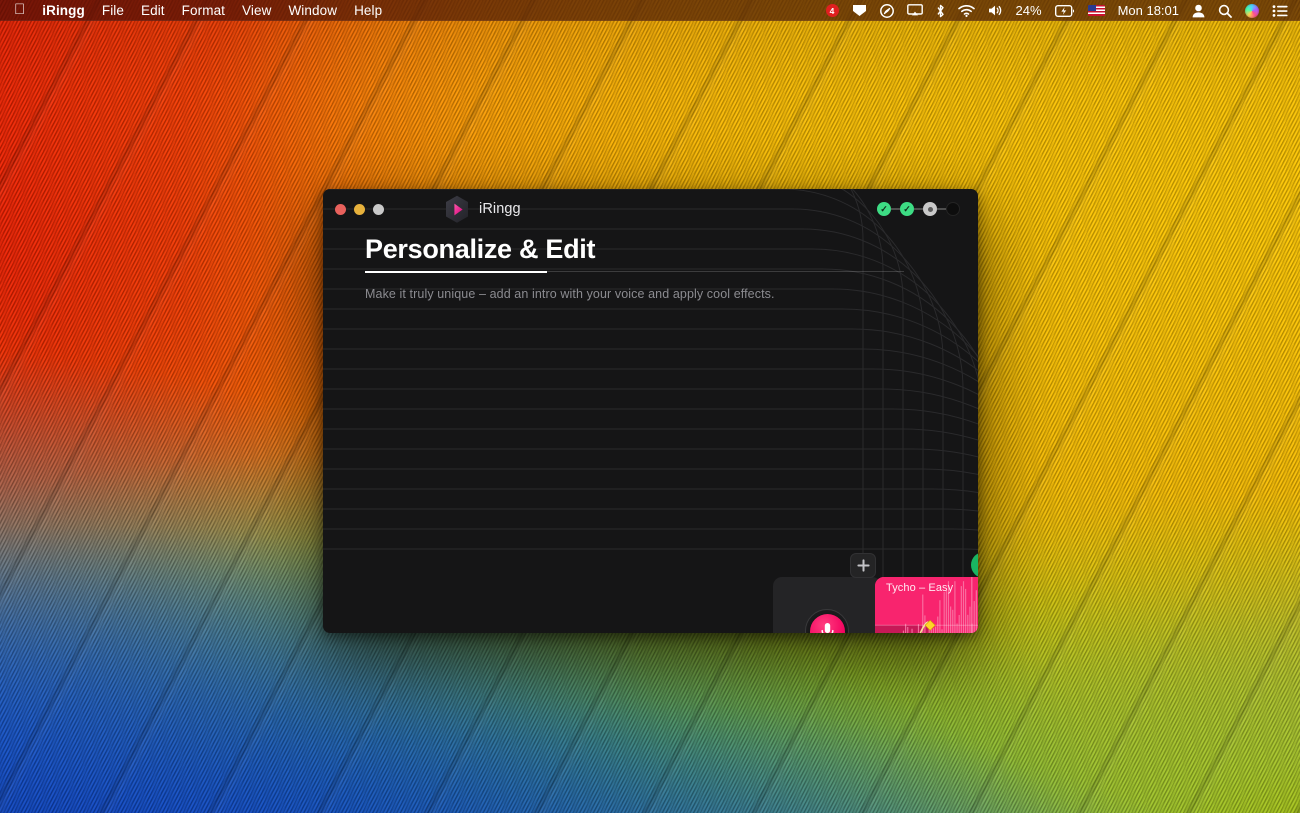 The height and width of the screenshot is (813, 1300). Describe the element at coordinates (725, 271) in the screenshot. I see `title-divider-extended` at that location.